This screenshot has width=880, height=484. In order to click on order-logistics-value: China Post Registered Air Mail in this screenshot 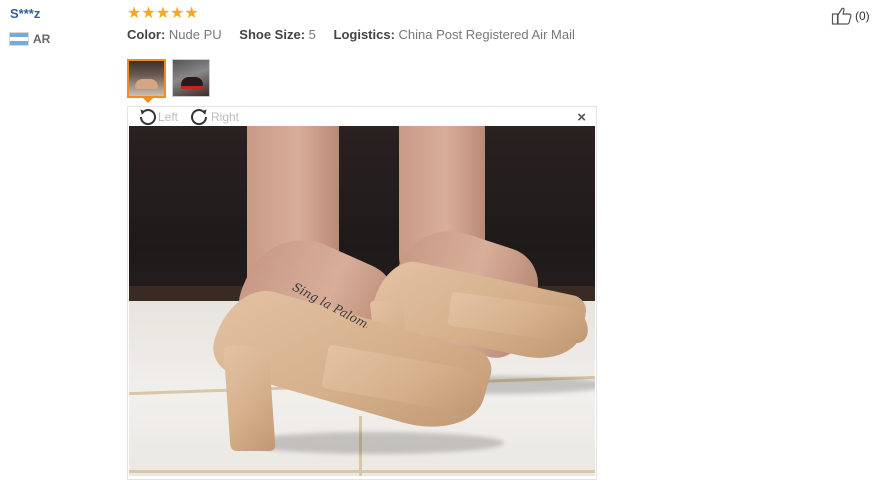, I will do `click(486, 34)`.